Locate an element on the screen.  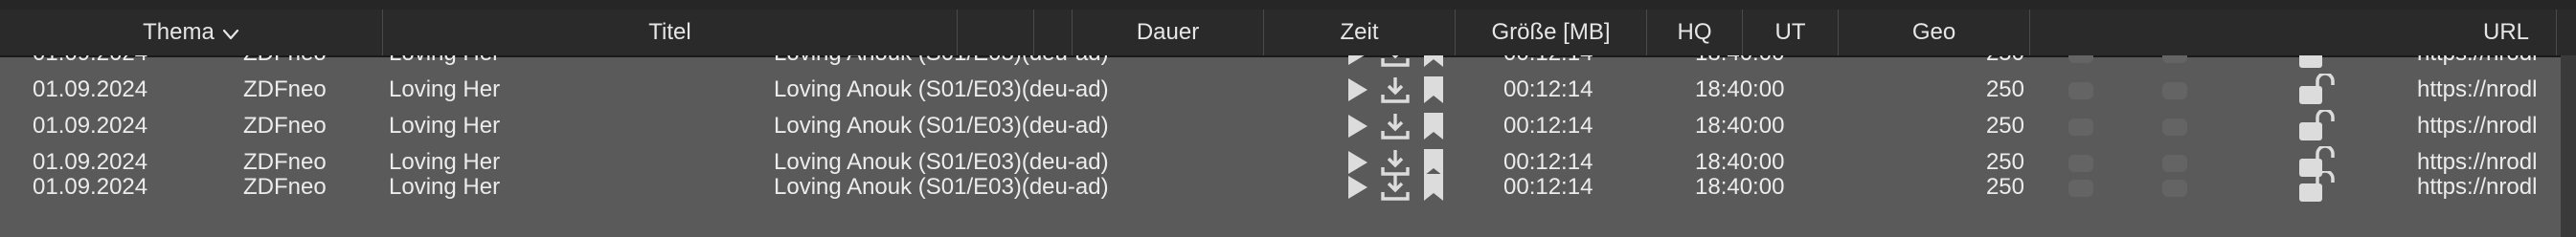
column-header-groesse-label: Größe [MB] is located at coordinates (1551, 32).